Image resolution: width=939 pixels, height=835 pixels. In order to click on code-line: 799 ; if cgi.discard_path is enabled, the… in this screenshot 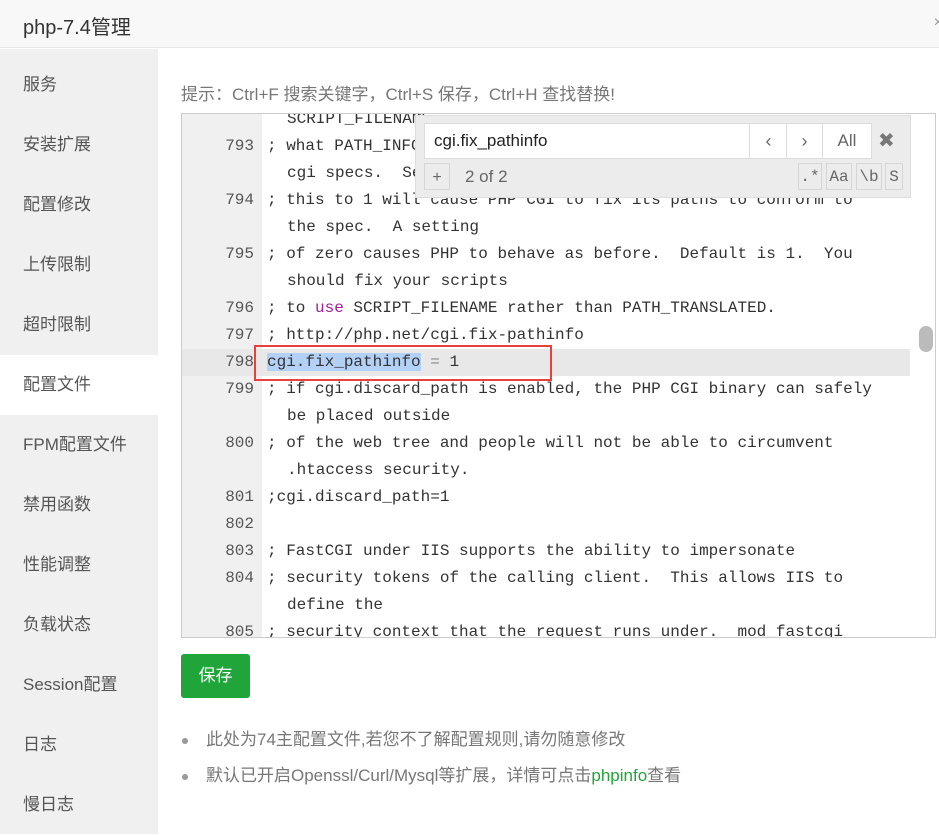, I will do `click(546, 389)`.